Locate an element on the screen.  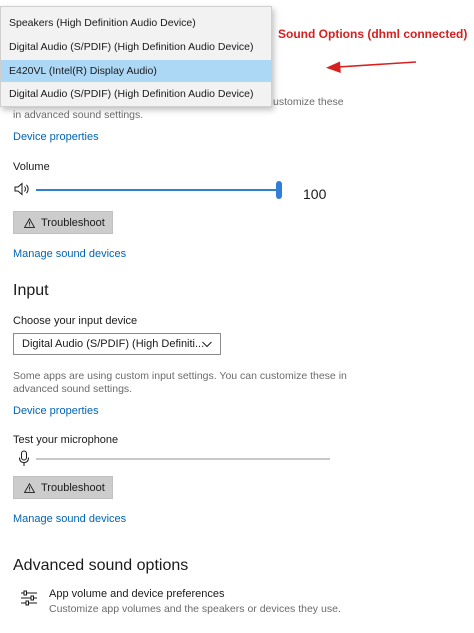
microphone-icon is located at coordinates (24, 458).